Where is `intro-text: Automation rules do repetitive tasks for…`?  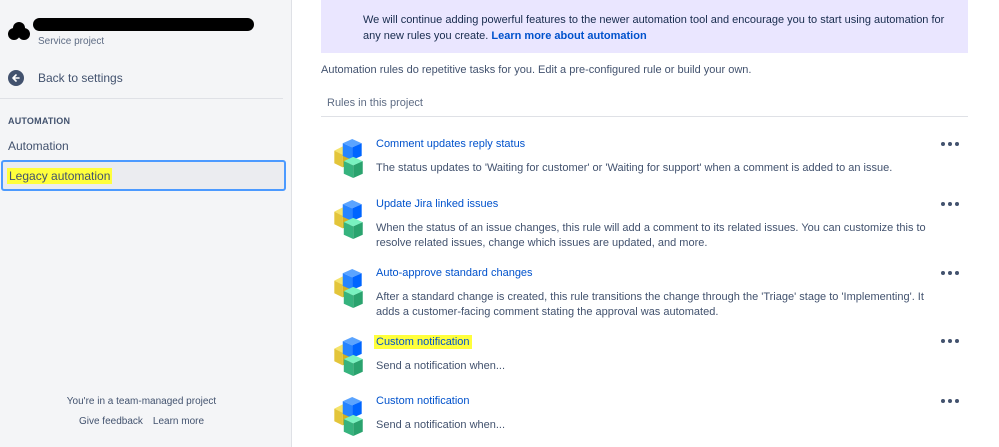 intro-text: Automation rules do repetitive tasks for… is located at coordinates (536, 70).